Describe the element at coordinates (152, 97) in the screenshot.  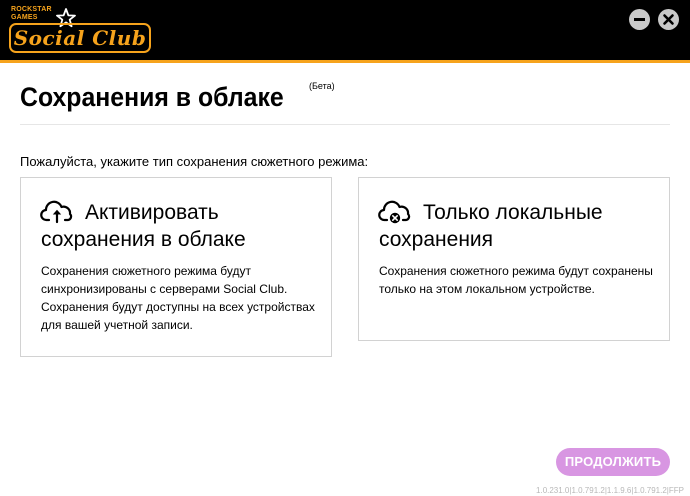
I see `page-title: Сохранения в облаке` at that location.